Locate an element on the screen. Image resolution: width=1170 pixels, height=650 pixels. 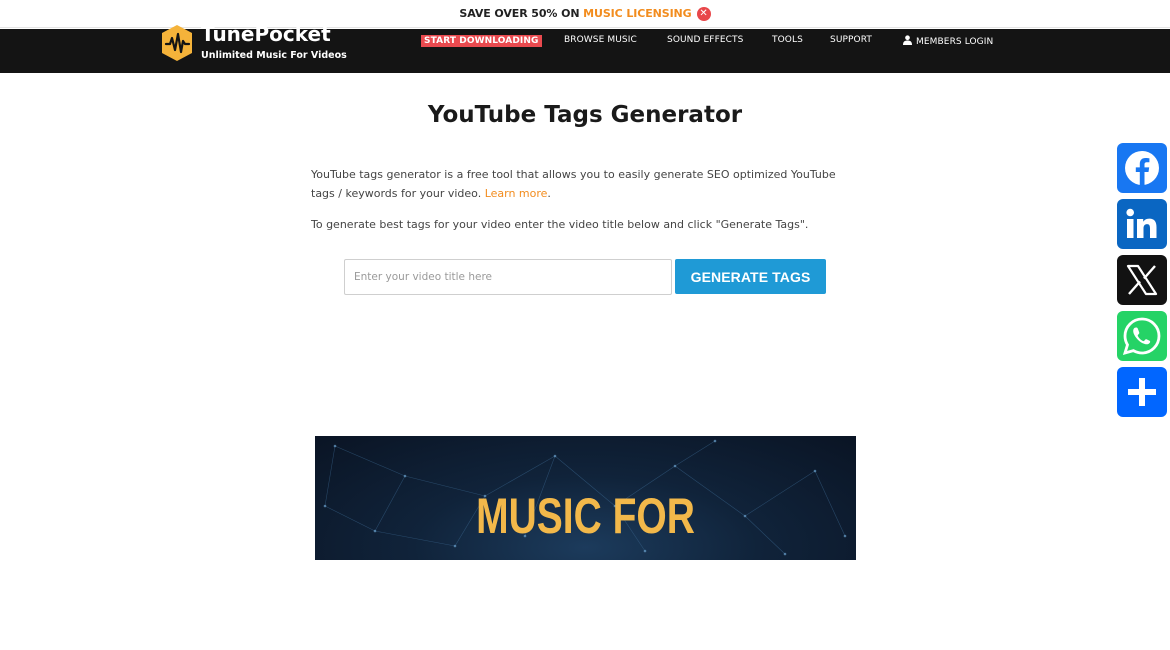
whatsapp-icon is located at coordinates (1141, 336).